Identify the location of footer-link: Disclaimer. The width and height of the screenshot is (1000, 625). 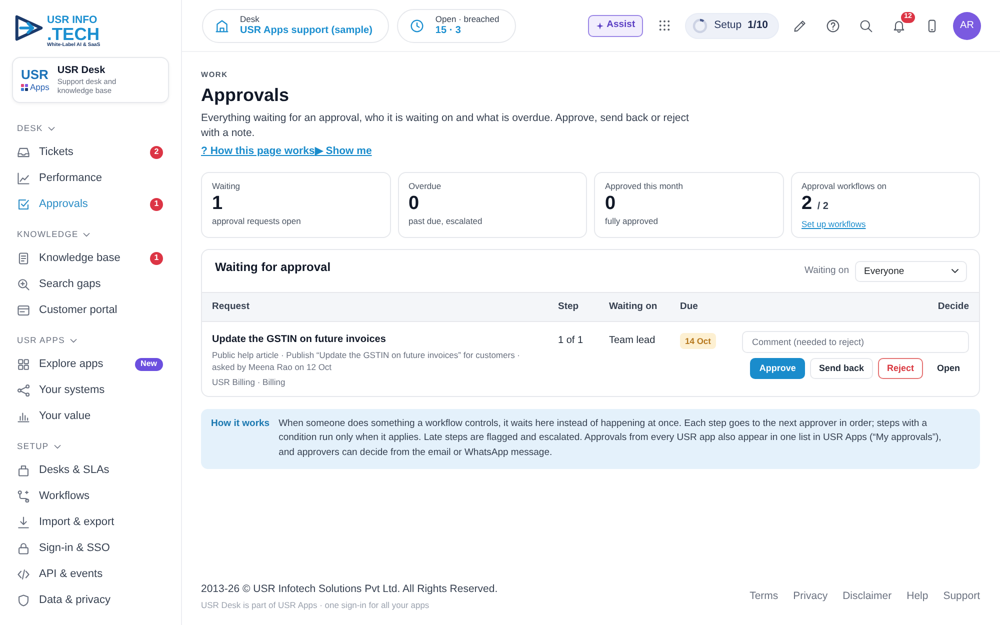
(867, 596).